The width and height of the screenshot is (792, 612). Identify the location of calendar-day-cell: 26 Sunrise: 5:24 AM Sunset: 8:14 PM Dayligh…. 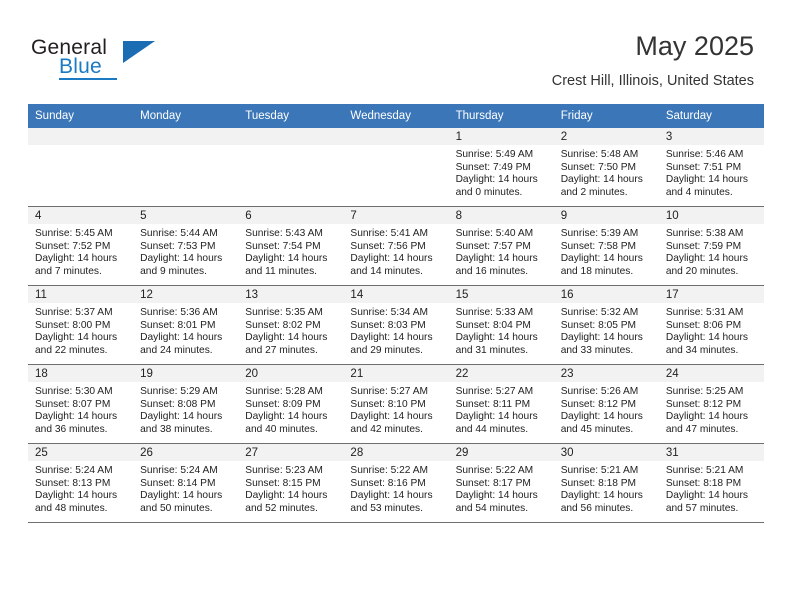
(186, 483).